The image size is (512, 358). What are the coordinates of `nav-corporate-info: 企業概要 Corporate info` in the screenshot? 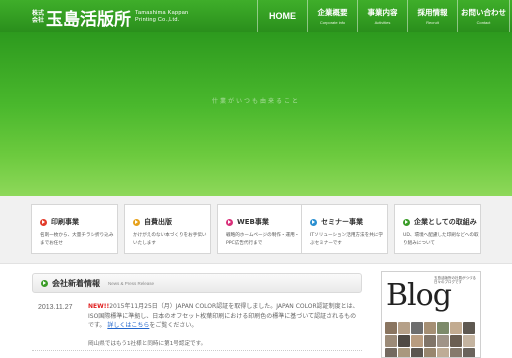 It's located at (332, 16).